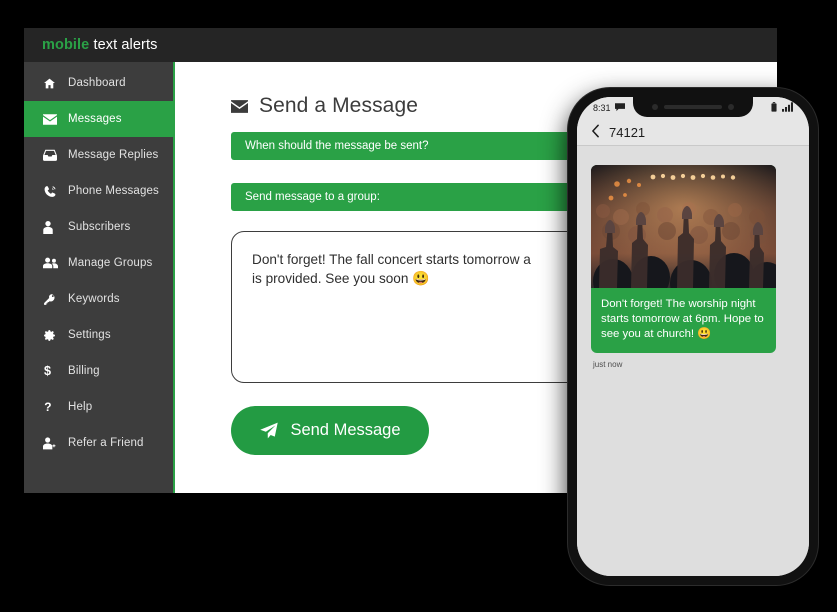  I want to click on sidebar-item-subscribers: Subscribers, so click(98, 227).